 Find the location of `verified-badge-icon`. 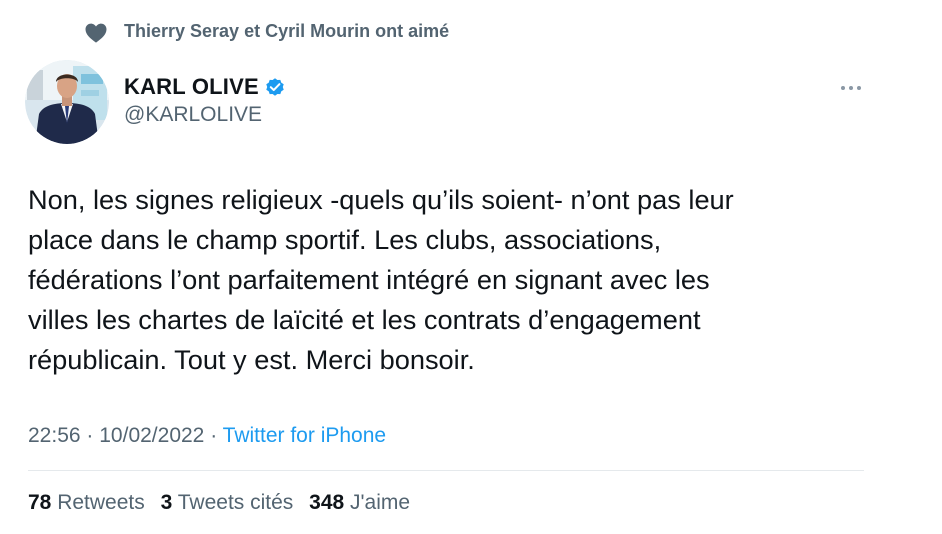

verified-badge-icon is located at coordinates (275, 87).